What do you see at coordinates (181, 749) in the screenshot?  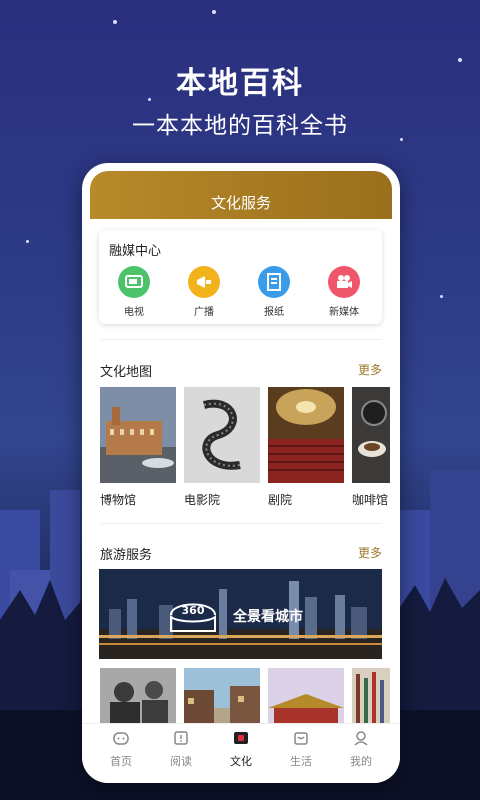 I see `tab-reading: 阅读` at bounding box center [181, 749].